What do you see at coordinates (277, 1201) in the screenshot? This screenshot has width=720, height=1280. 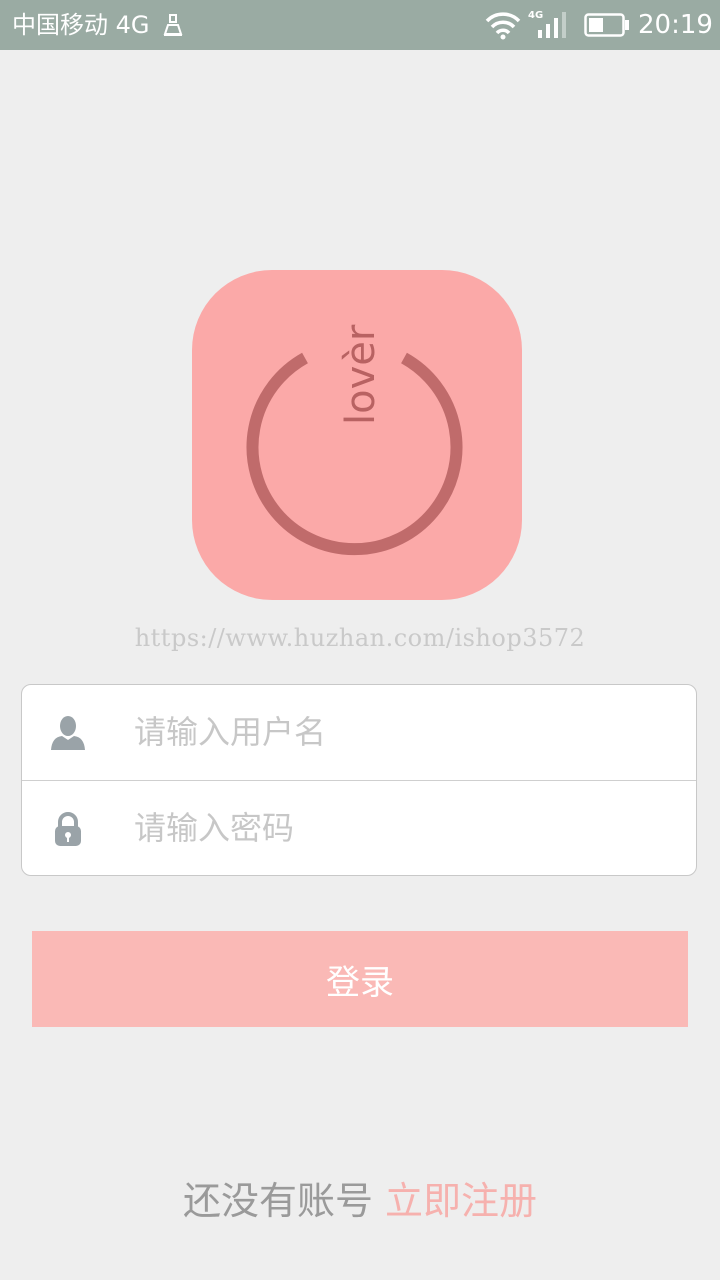 I see `no-account-text: 还没有账号` at bounding box center [277, 1201].